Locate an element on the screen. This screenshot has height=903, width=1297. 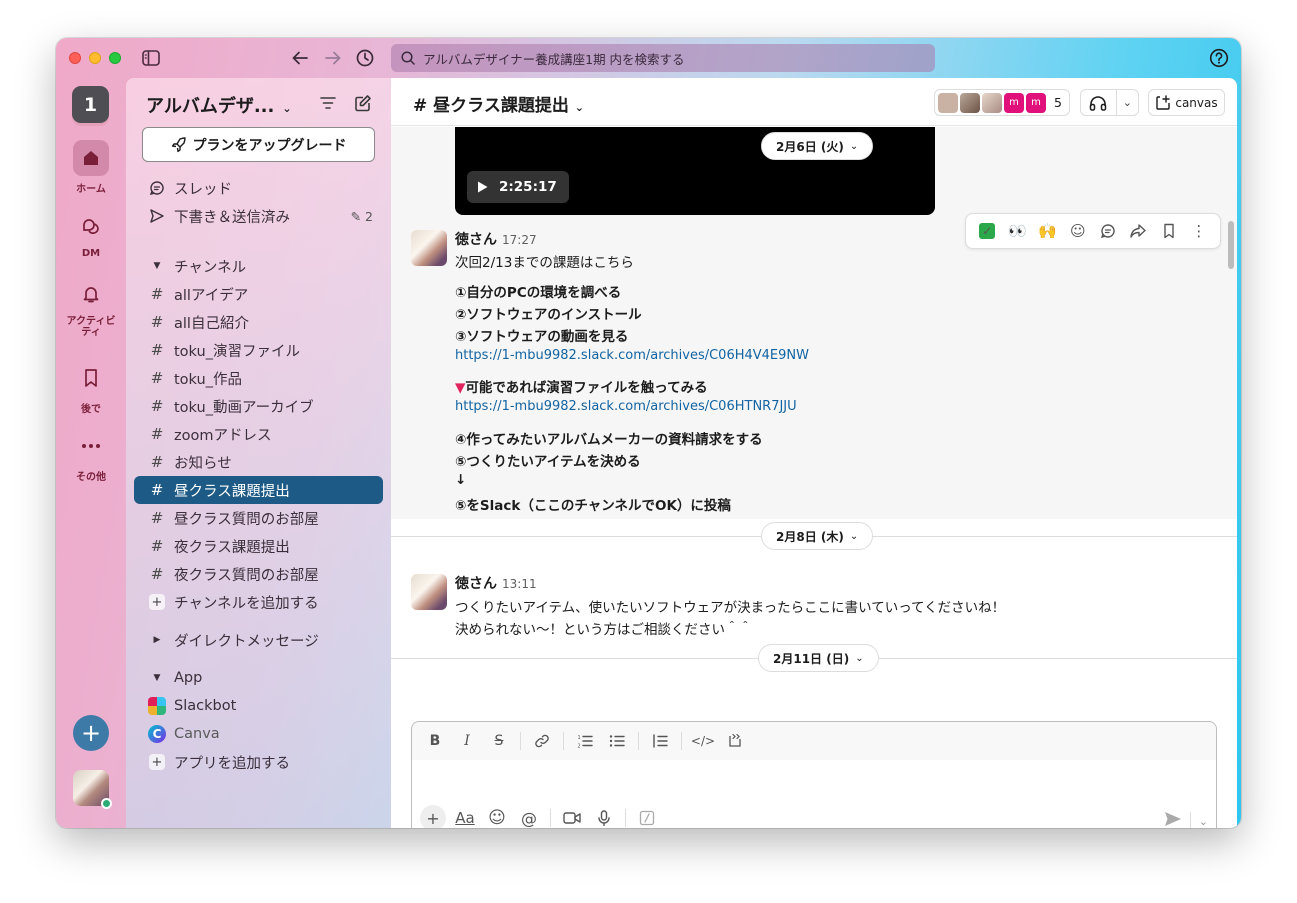
add-channel-button: + チャンネルを追加する is located at coordinates (258, 602).